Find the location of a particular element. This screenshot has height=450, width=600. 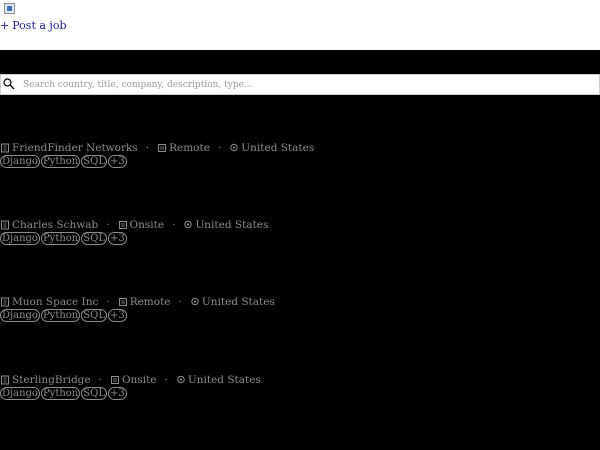

app-logo-icon is located at coordinates (9, 8).